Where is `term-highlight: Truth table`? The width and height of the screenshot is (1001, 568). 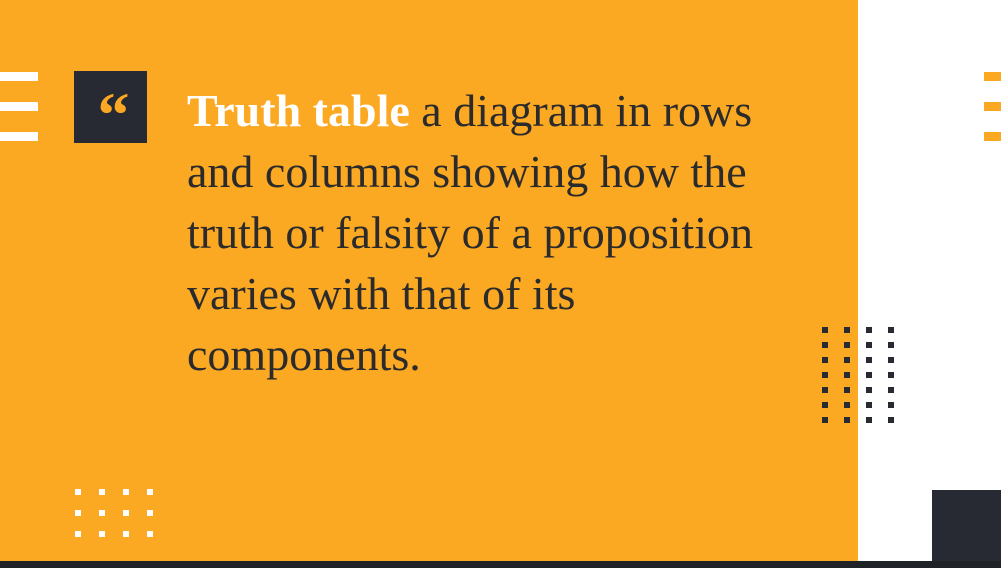 term-highlight: Truth table is located at coordinates (298, 110).